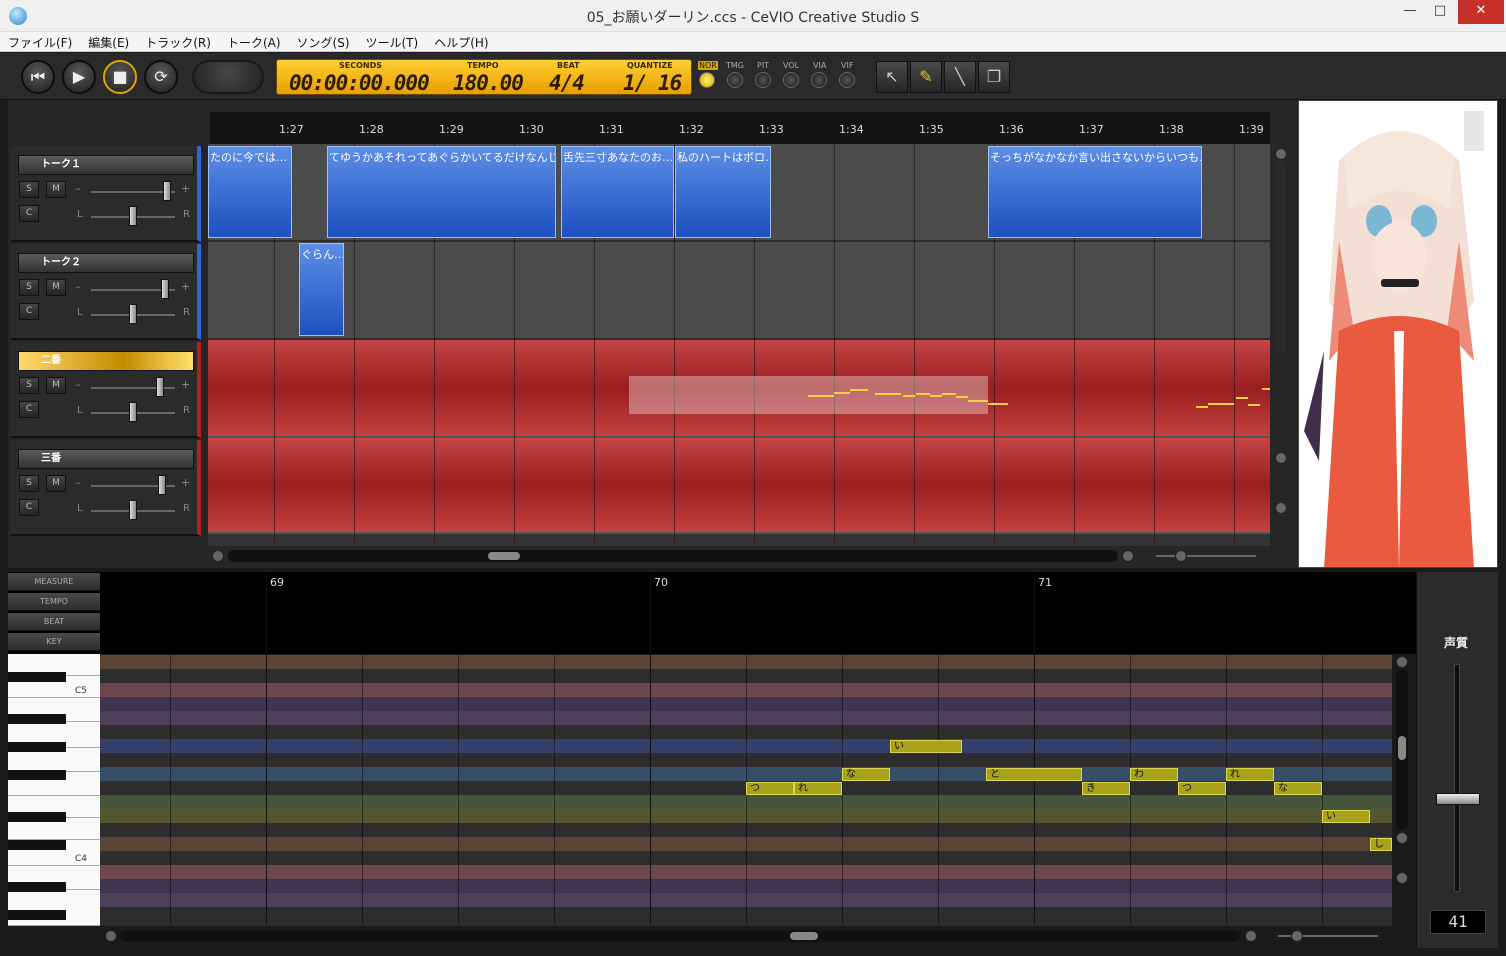 This screenshot has height=956, width=1506. Describe the element at coordinates (1458, 799) in the screenshot. I see `voice-quality-thumb` at that location.